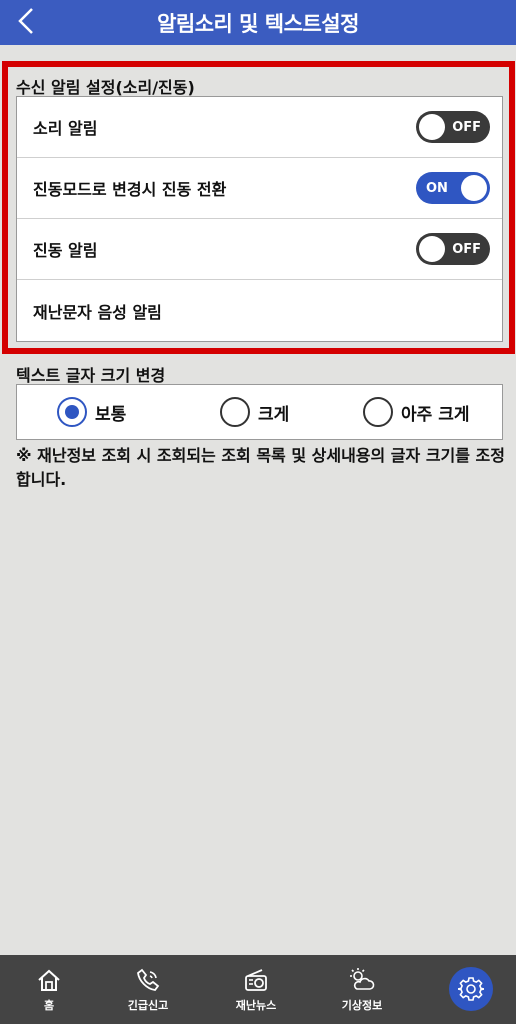 This screenshot has width=516, height=1024. I want to click on voice-alarm-label: 재난문자 음성 알림, so click(97, 312).